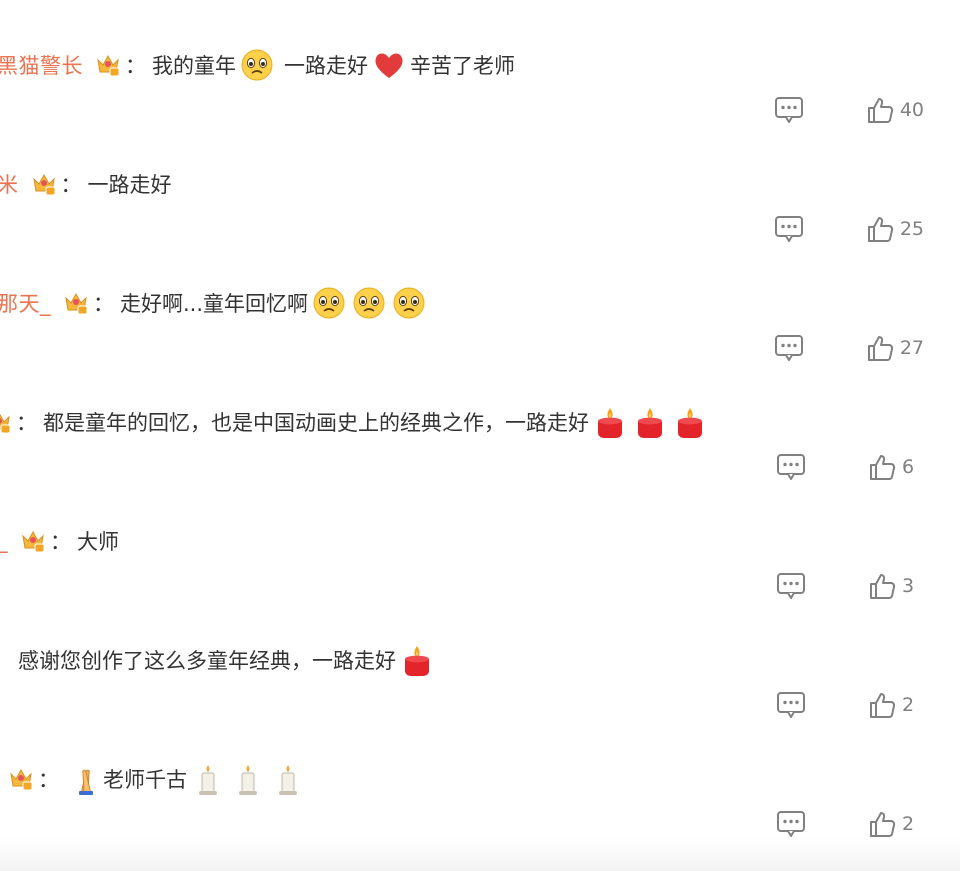 This screenshot has height=871, width=960. What do you see at coordinates (25, 303) in the screenshot?
I see `comment-username: 那天_` at bounding box center [25, 303].